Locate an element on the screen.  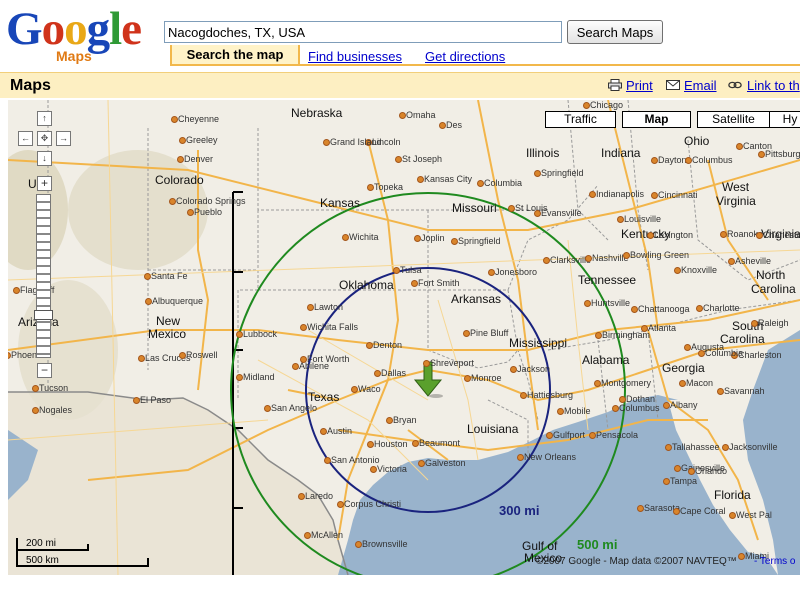
tab-search-the-map: Search the map is located at coordinates (235, 55).